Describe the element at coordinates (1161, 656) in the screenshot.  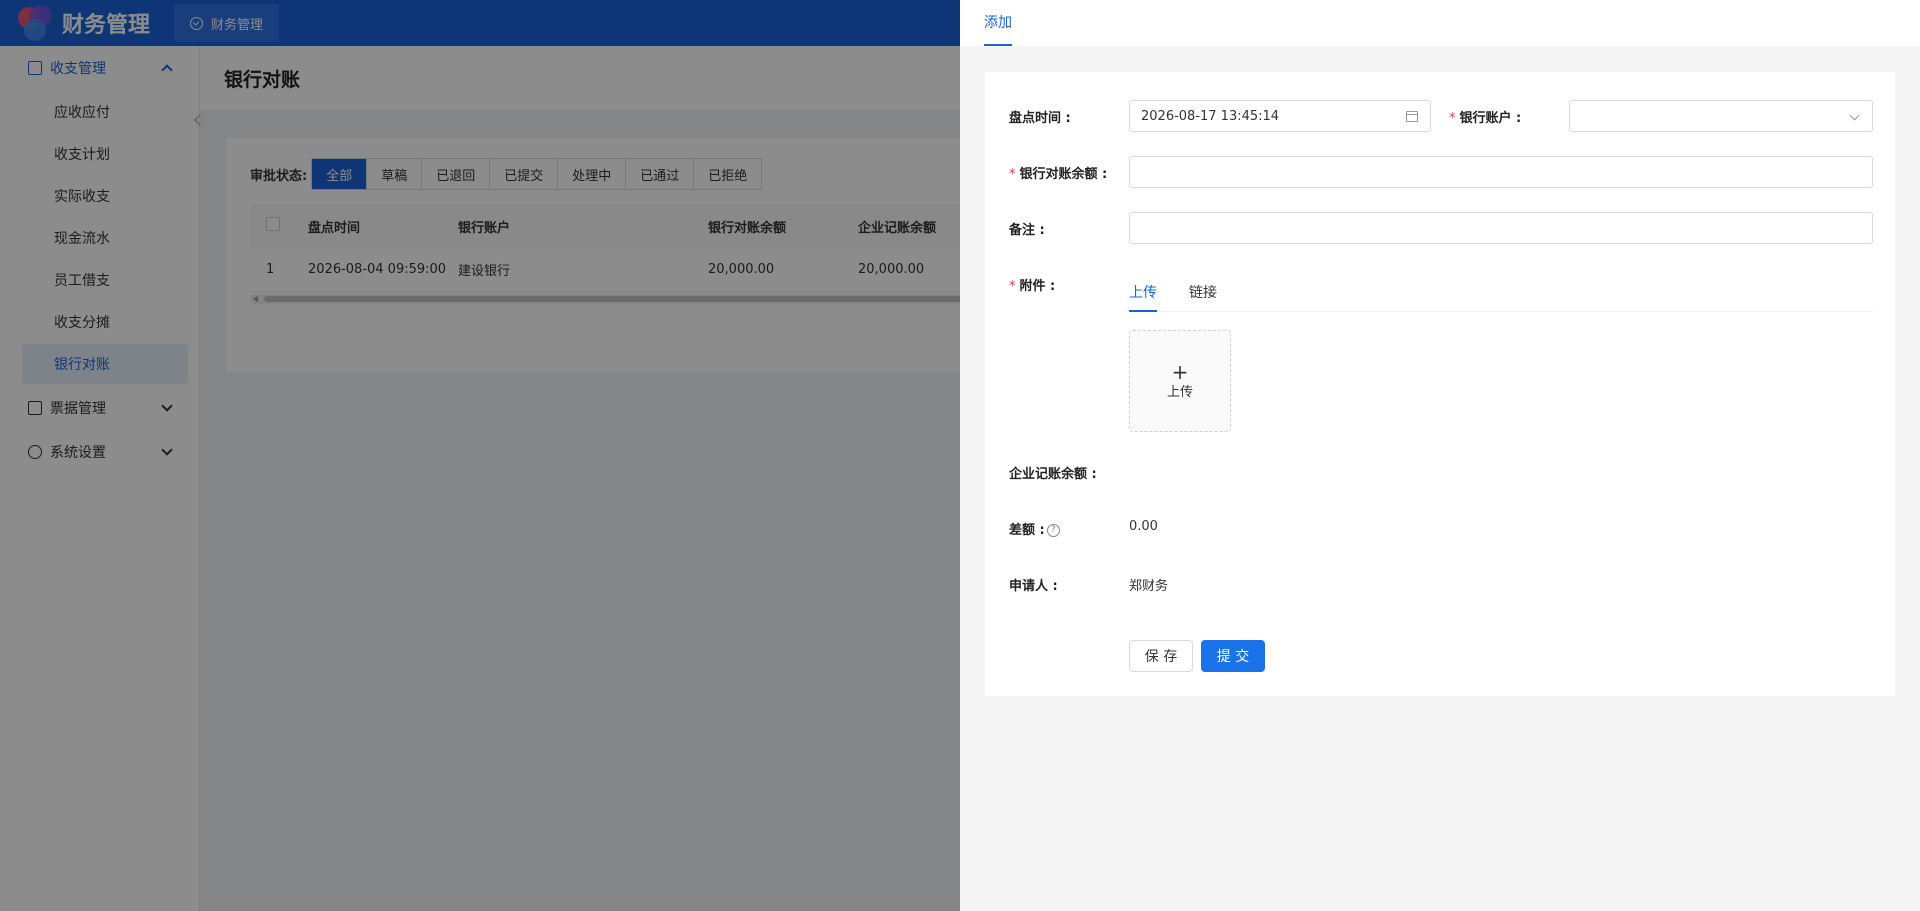
I see `save-button: 保 存` at that location.